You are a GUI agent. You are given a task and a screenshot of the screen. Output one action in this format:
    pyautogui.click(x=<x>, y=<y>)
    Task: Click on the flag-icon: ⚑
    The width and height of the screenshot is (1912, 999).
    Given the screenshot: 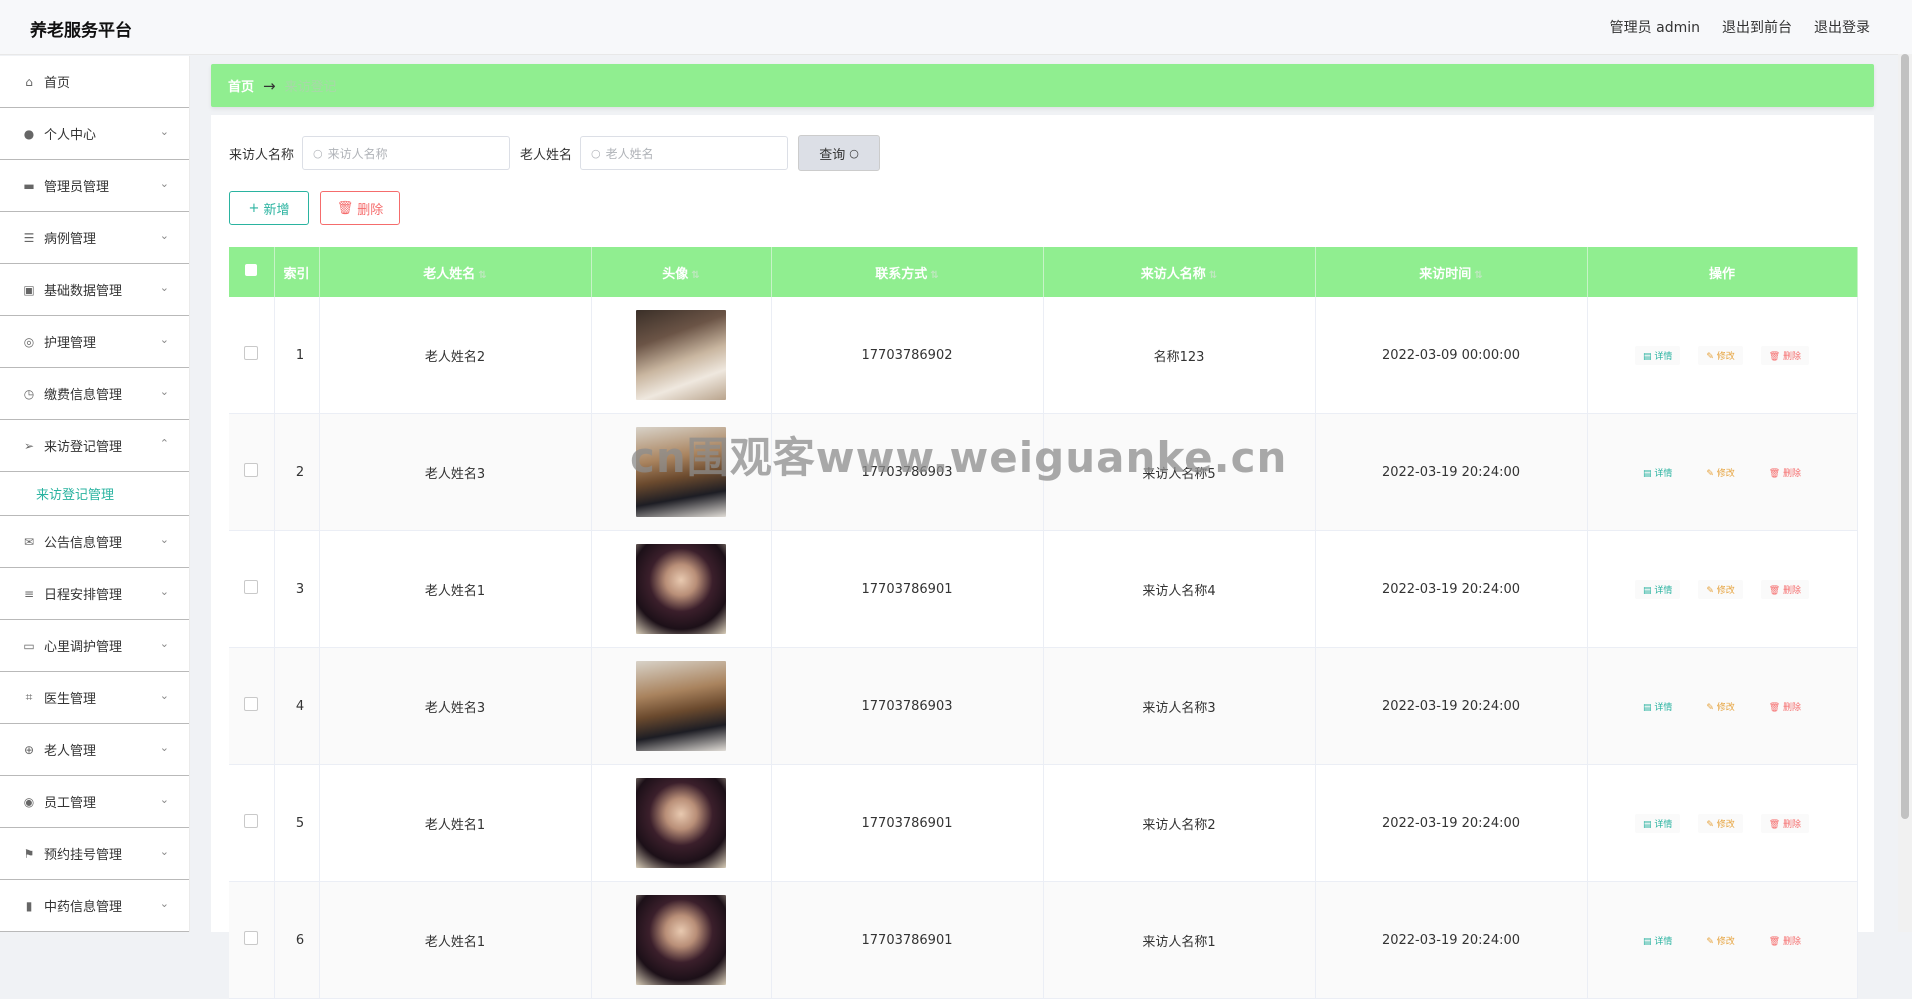 What is the action you would take?
    pyautogui.click(x=29, y=853)
    